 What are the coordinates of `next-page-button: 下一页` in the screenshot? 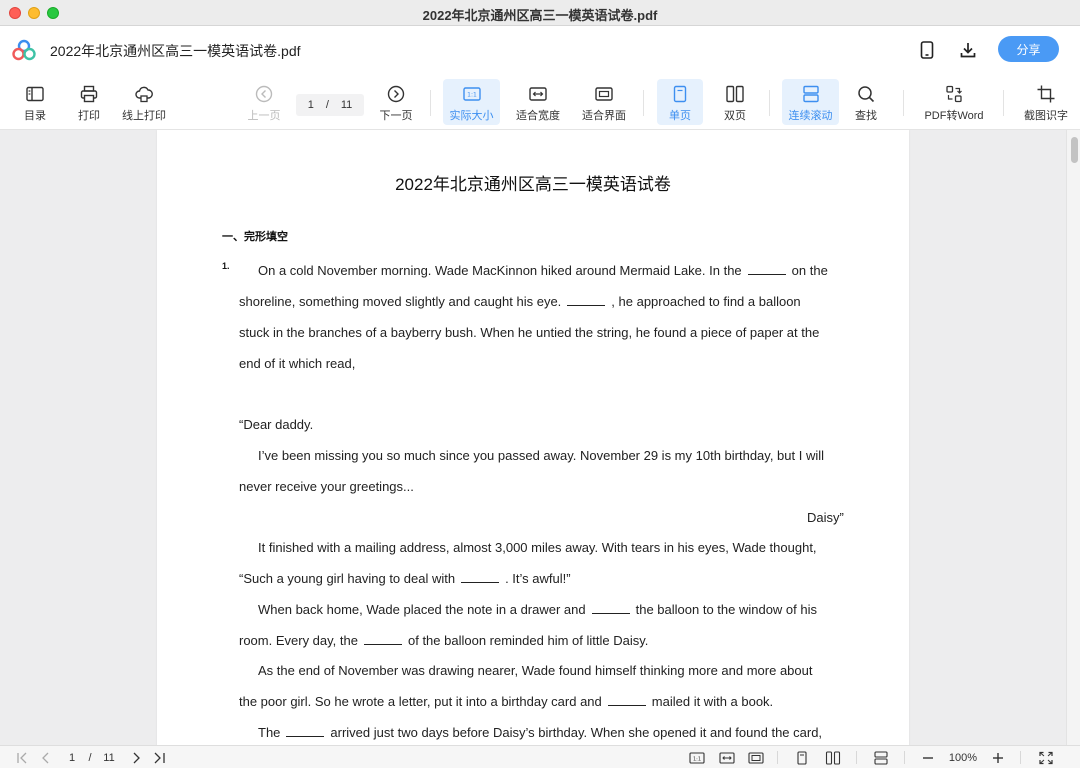 It's located at (396, 102).